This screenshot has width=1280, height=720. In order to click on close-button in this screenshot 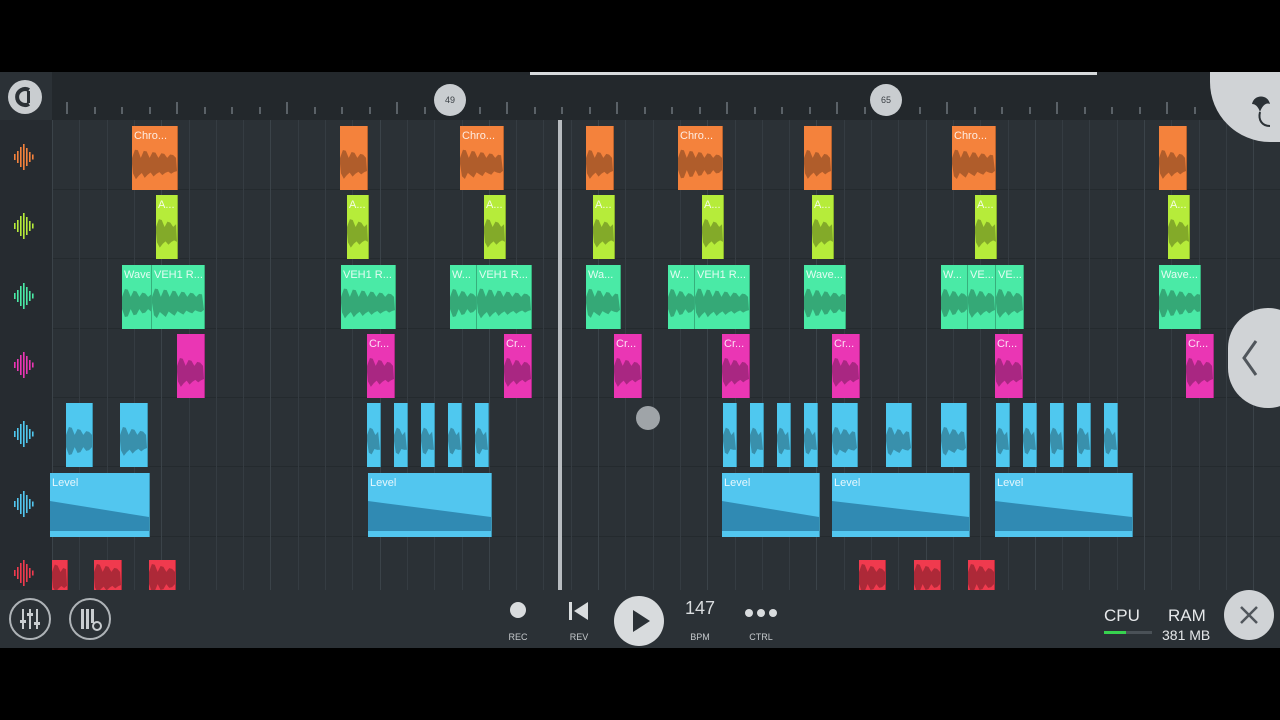, I will do `click(1249, 615)`.